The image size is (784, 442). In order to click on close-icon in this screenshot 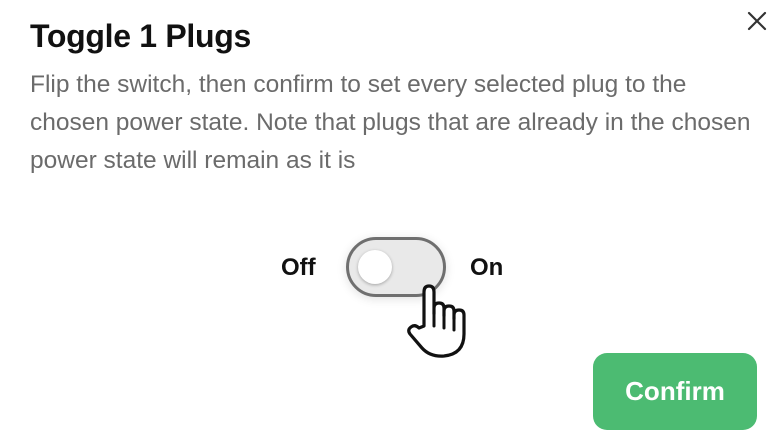, I will do `click(757, 21)`.